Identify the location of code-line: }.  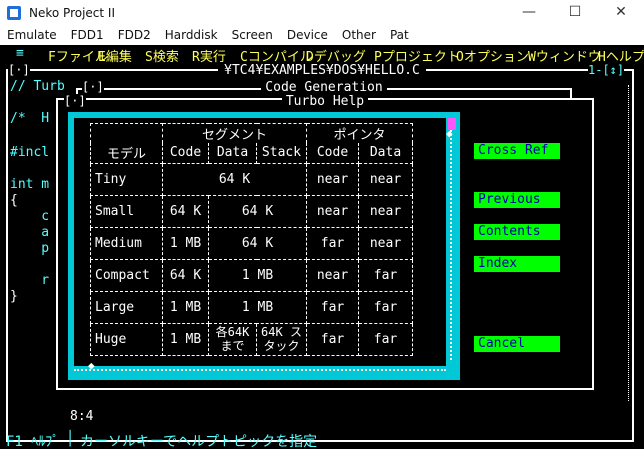
(14, 296).